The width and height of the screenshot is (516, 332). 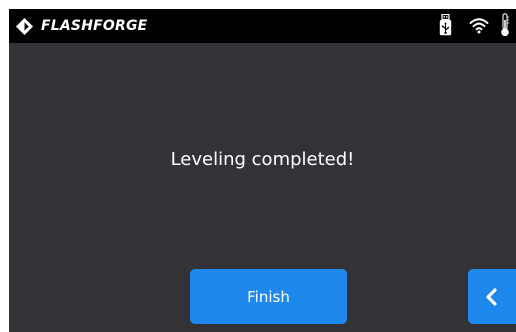 What do you see at coordinates (94, 26) in the screenshot?
I see `brand-name: FLASHFORGE` at bounding box center [94, 26].